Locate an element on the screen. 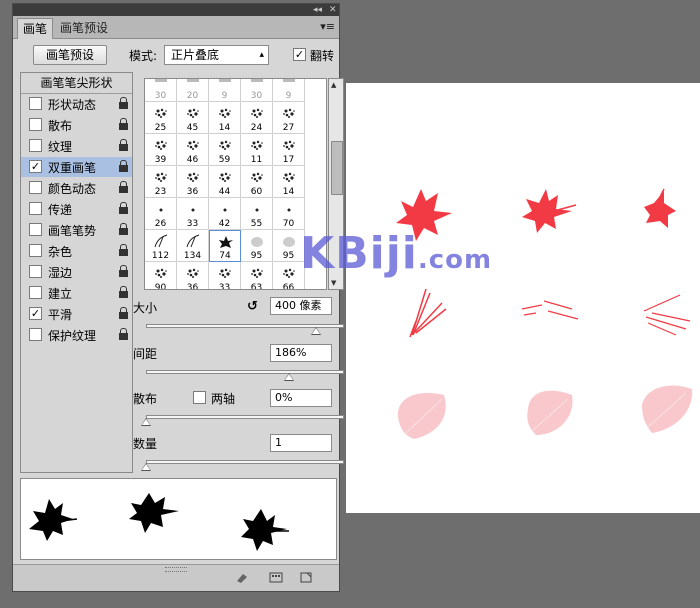 The width and height of the screenshot is (700, 608). scatter-input: 0% is located at coordinates (301, 398).